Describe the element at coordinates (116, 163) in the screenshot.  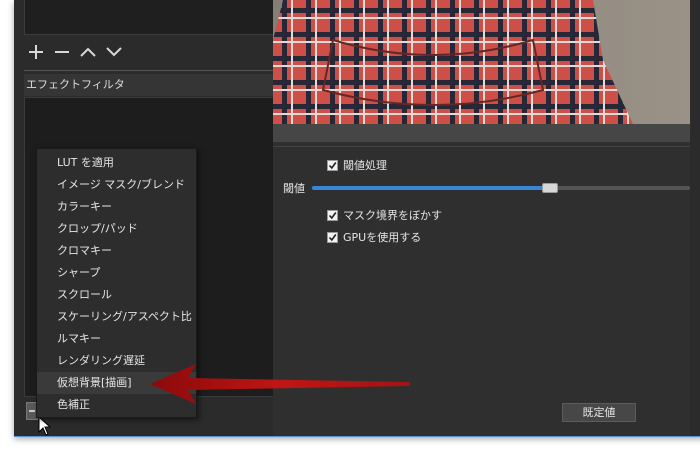
I see `menu-item: LUT を適用` at that location.